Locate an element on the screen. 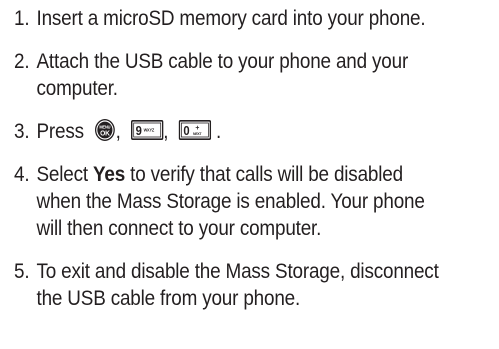  emphasized-option: Yes is located at coordinates (109, 174).